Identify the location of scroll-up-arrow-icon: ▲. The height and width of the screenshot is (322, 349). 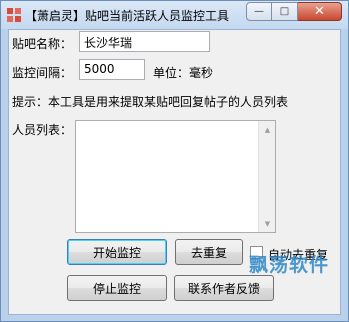
(267, 129).